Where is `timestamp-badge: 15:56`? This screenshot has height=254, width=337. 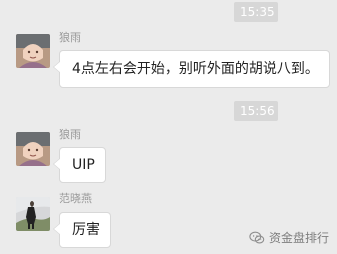 timestamp-badge: 15:56 is located at coordinates (256, 111).